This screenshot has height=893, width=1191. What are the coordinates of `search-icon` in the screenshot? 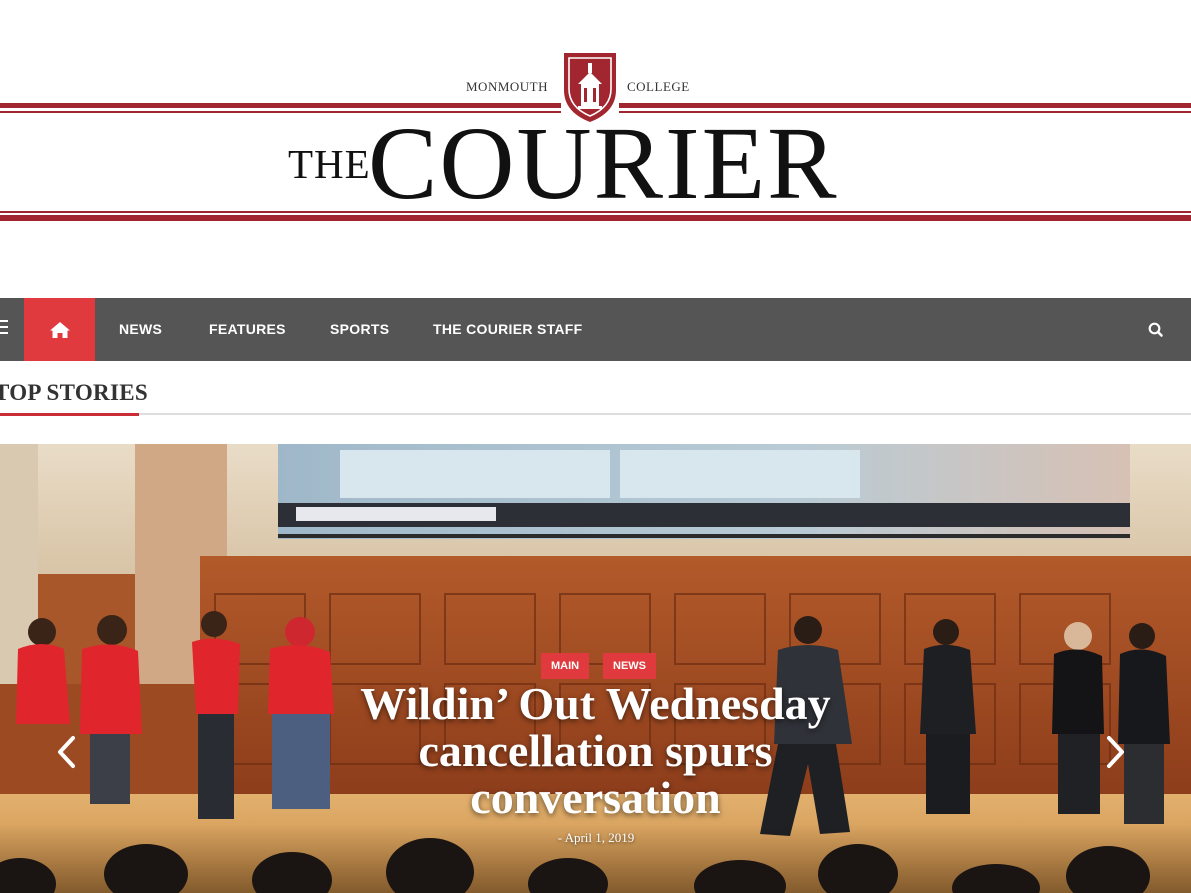 It's located at (1156, 330).